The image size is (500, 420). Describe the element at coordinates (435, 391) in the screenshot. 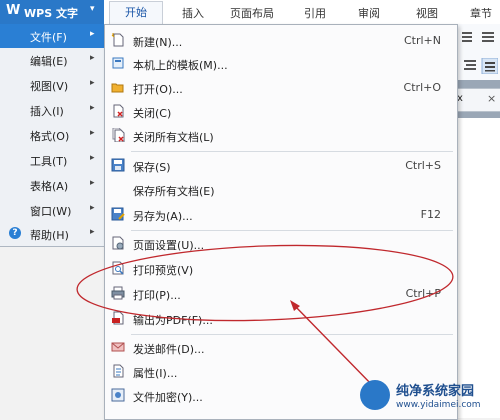

I see `watermark-text: 纯净系统家园` at that location.